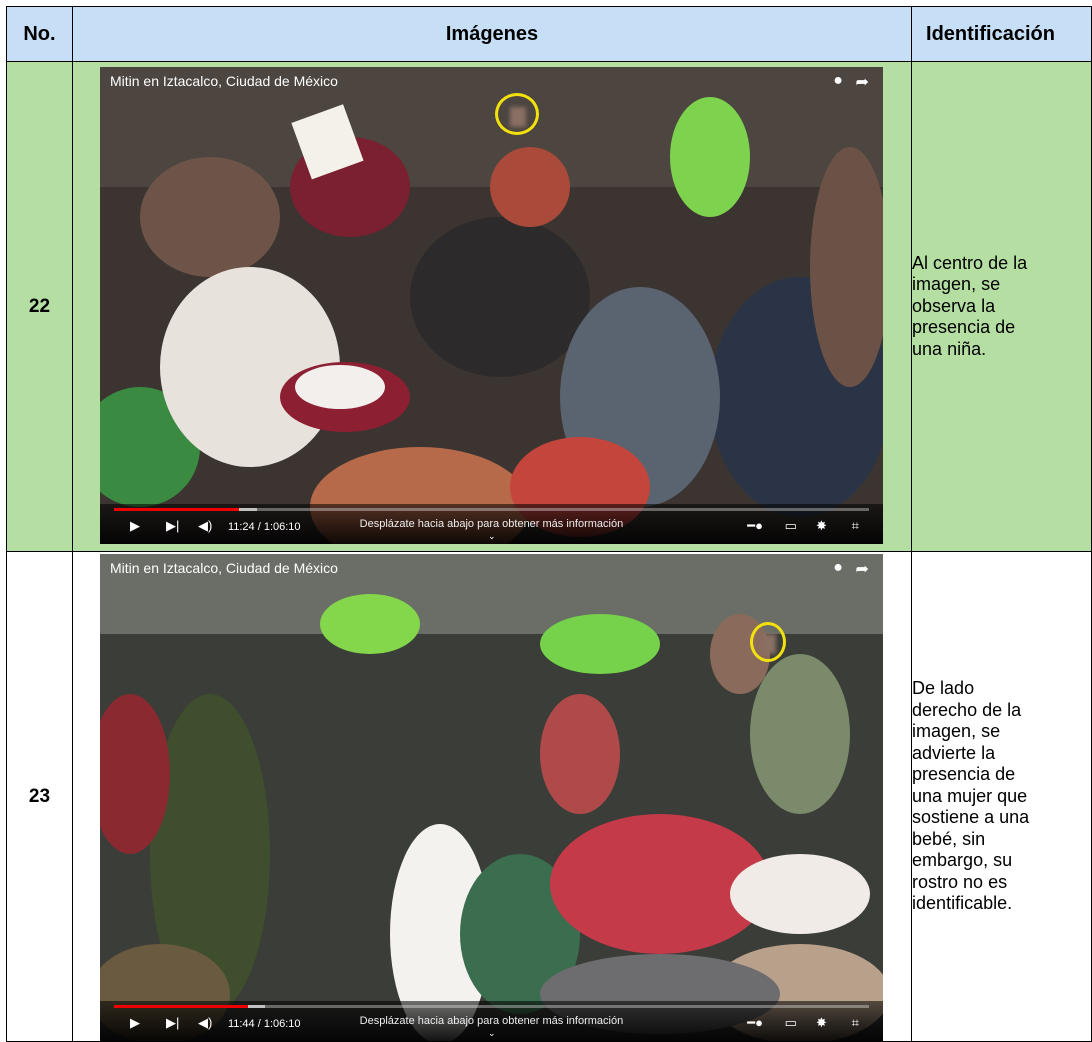 The image size is (1092, 1042). I want to click on header-row: No. Imágenes Identificación, so click(549, 34).